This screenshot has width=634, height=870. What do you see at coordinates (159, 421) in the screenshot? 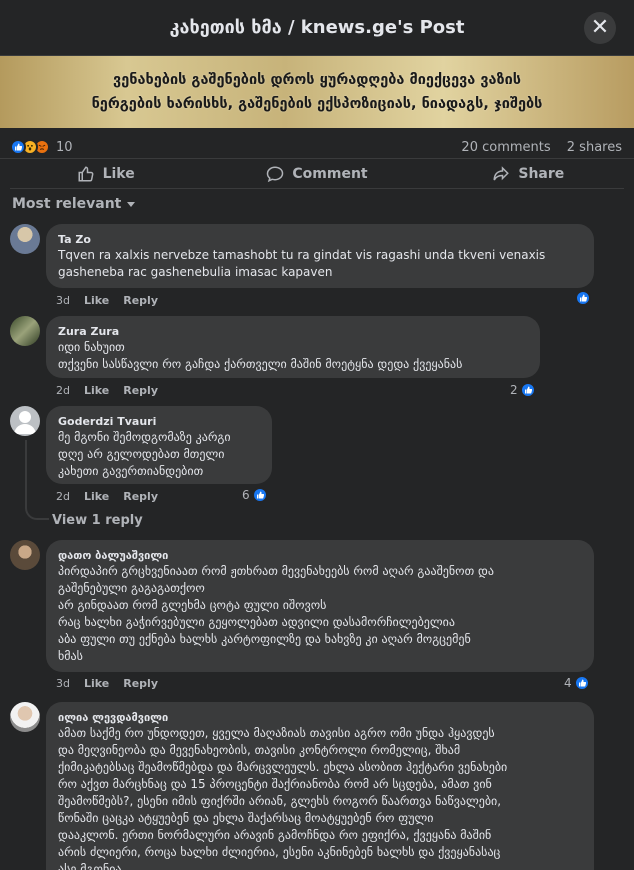
I see `comment-author: Goderdzi Tvauri` at bounding box center [159, 421].